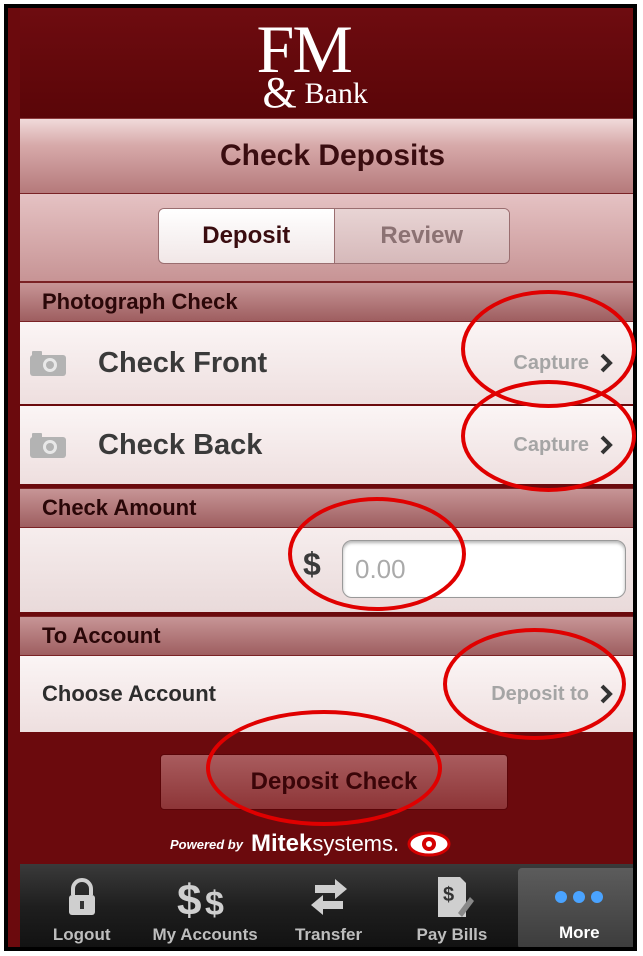  Describe the element at coordinates (279, 92) in the screenshot. I see `logo-ampersand: &` at that location.